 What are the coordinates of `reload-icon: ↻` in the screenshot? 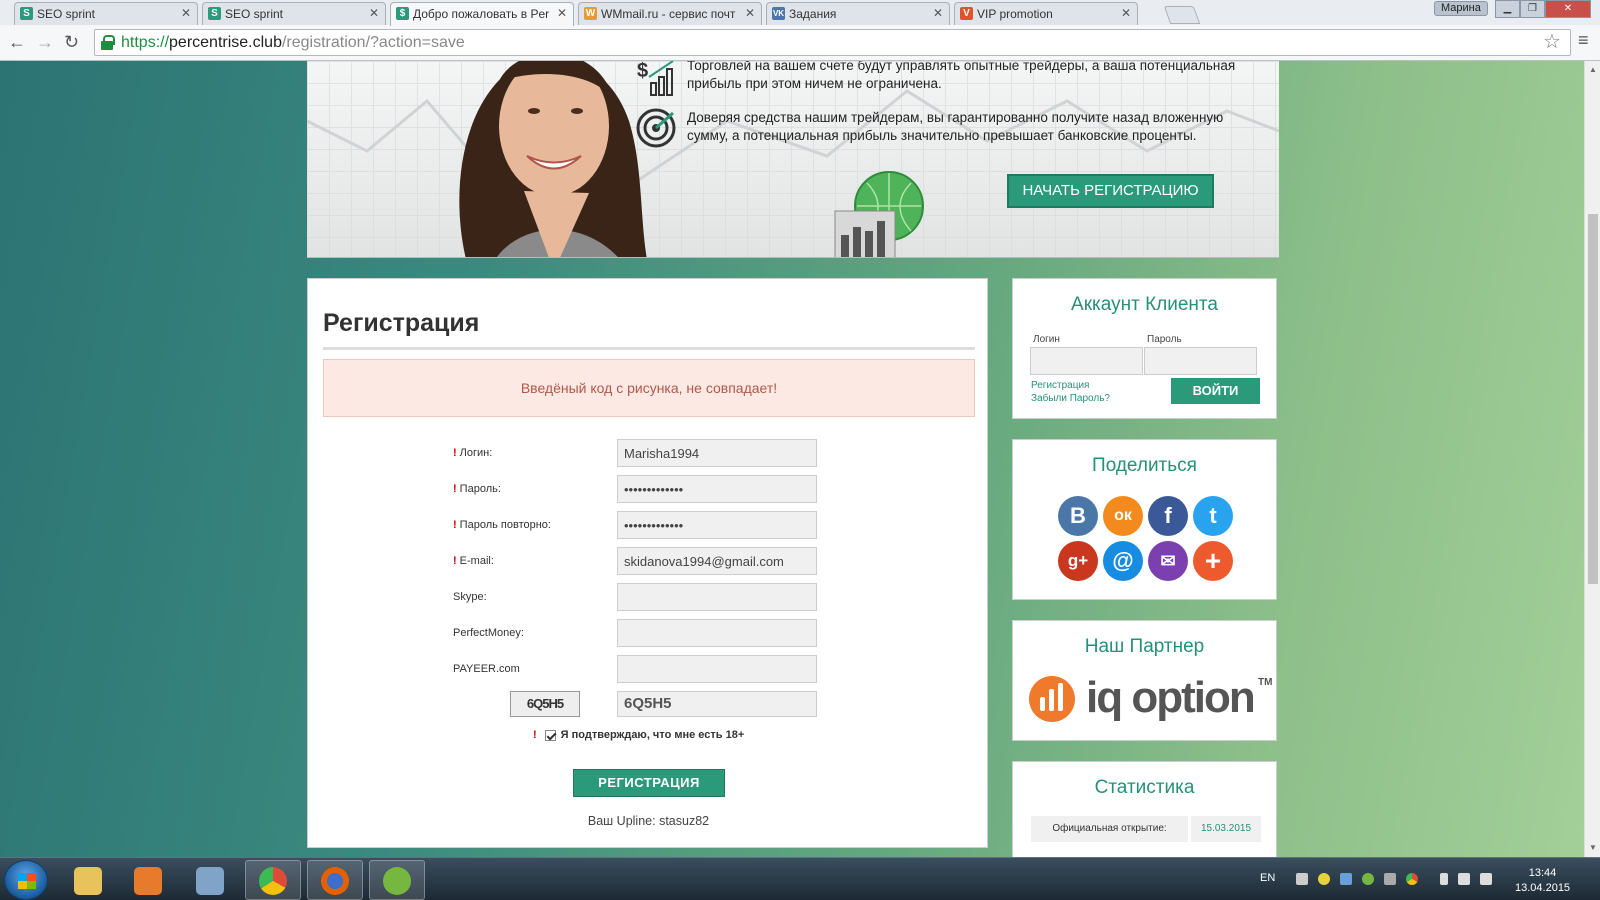 It's located at (71, 42).